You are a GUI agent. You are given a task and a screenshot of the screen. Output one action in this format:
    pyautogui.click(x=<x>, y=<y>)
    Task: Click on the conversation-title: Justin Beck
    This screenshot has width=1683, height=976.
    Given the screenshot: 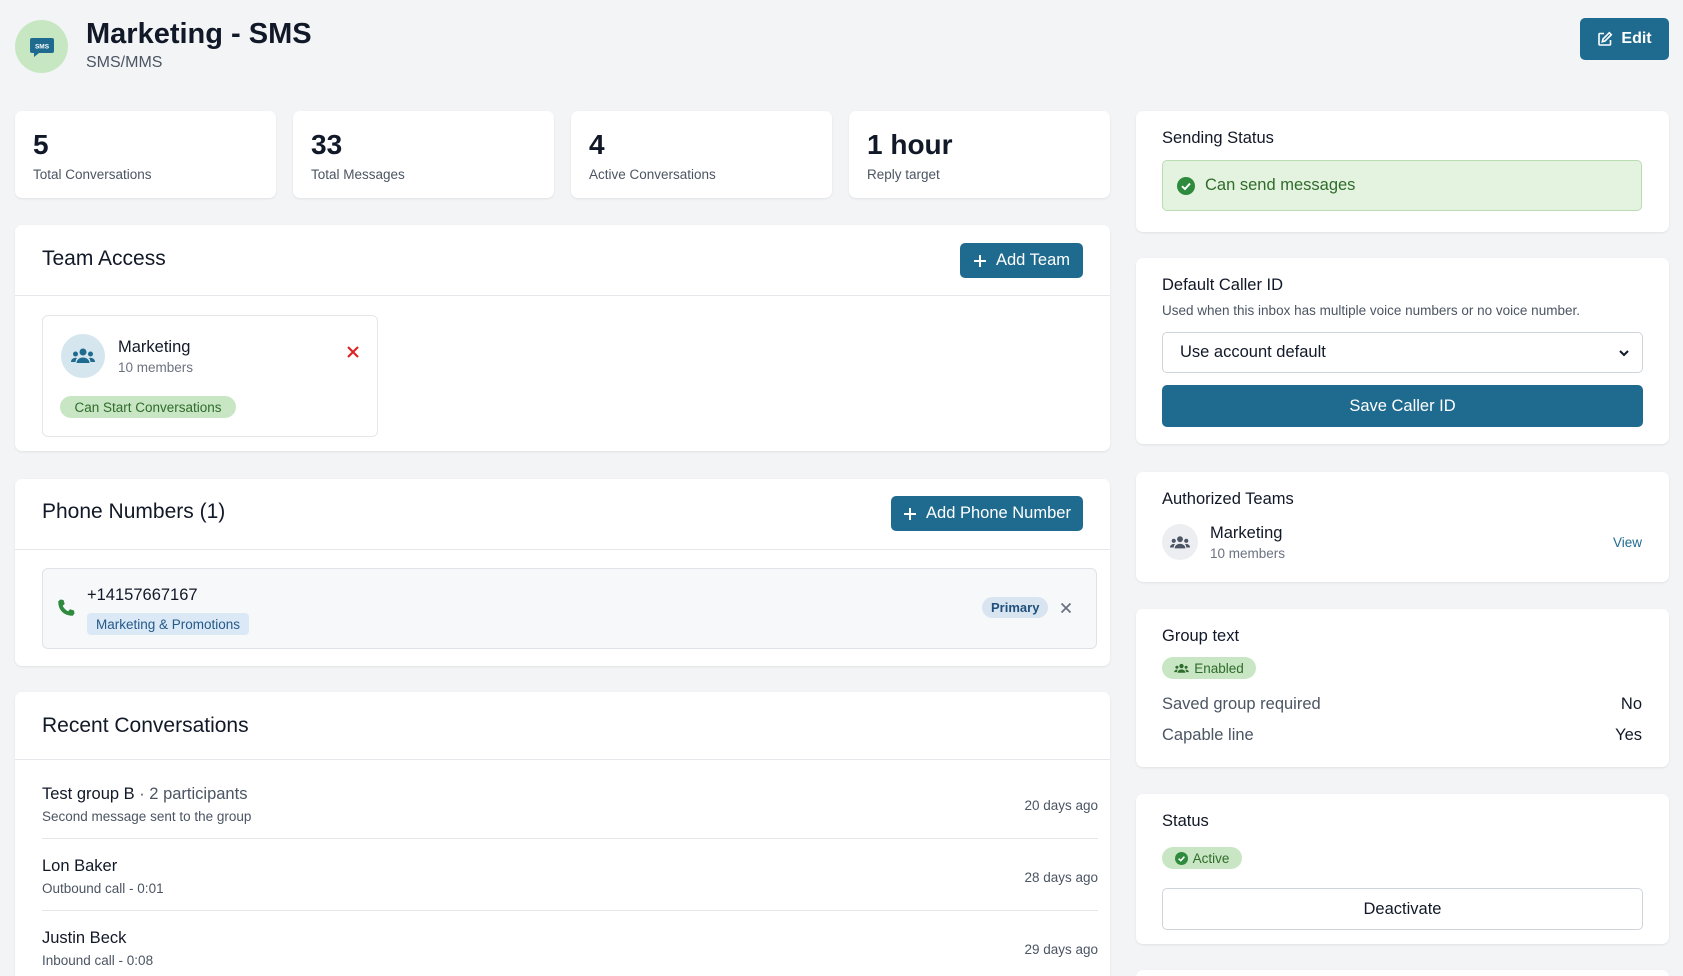 What is the action you would take?
    pyautogui.click(x=84, y=938)
    